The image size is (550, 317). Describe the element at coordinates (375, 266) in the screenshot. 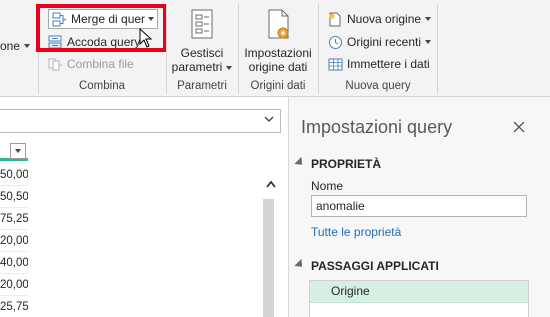

I see `applied-steps-heading: PASSAGGI APPLICATI` at that location.